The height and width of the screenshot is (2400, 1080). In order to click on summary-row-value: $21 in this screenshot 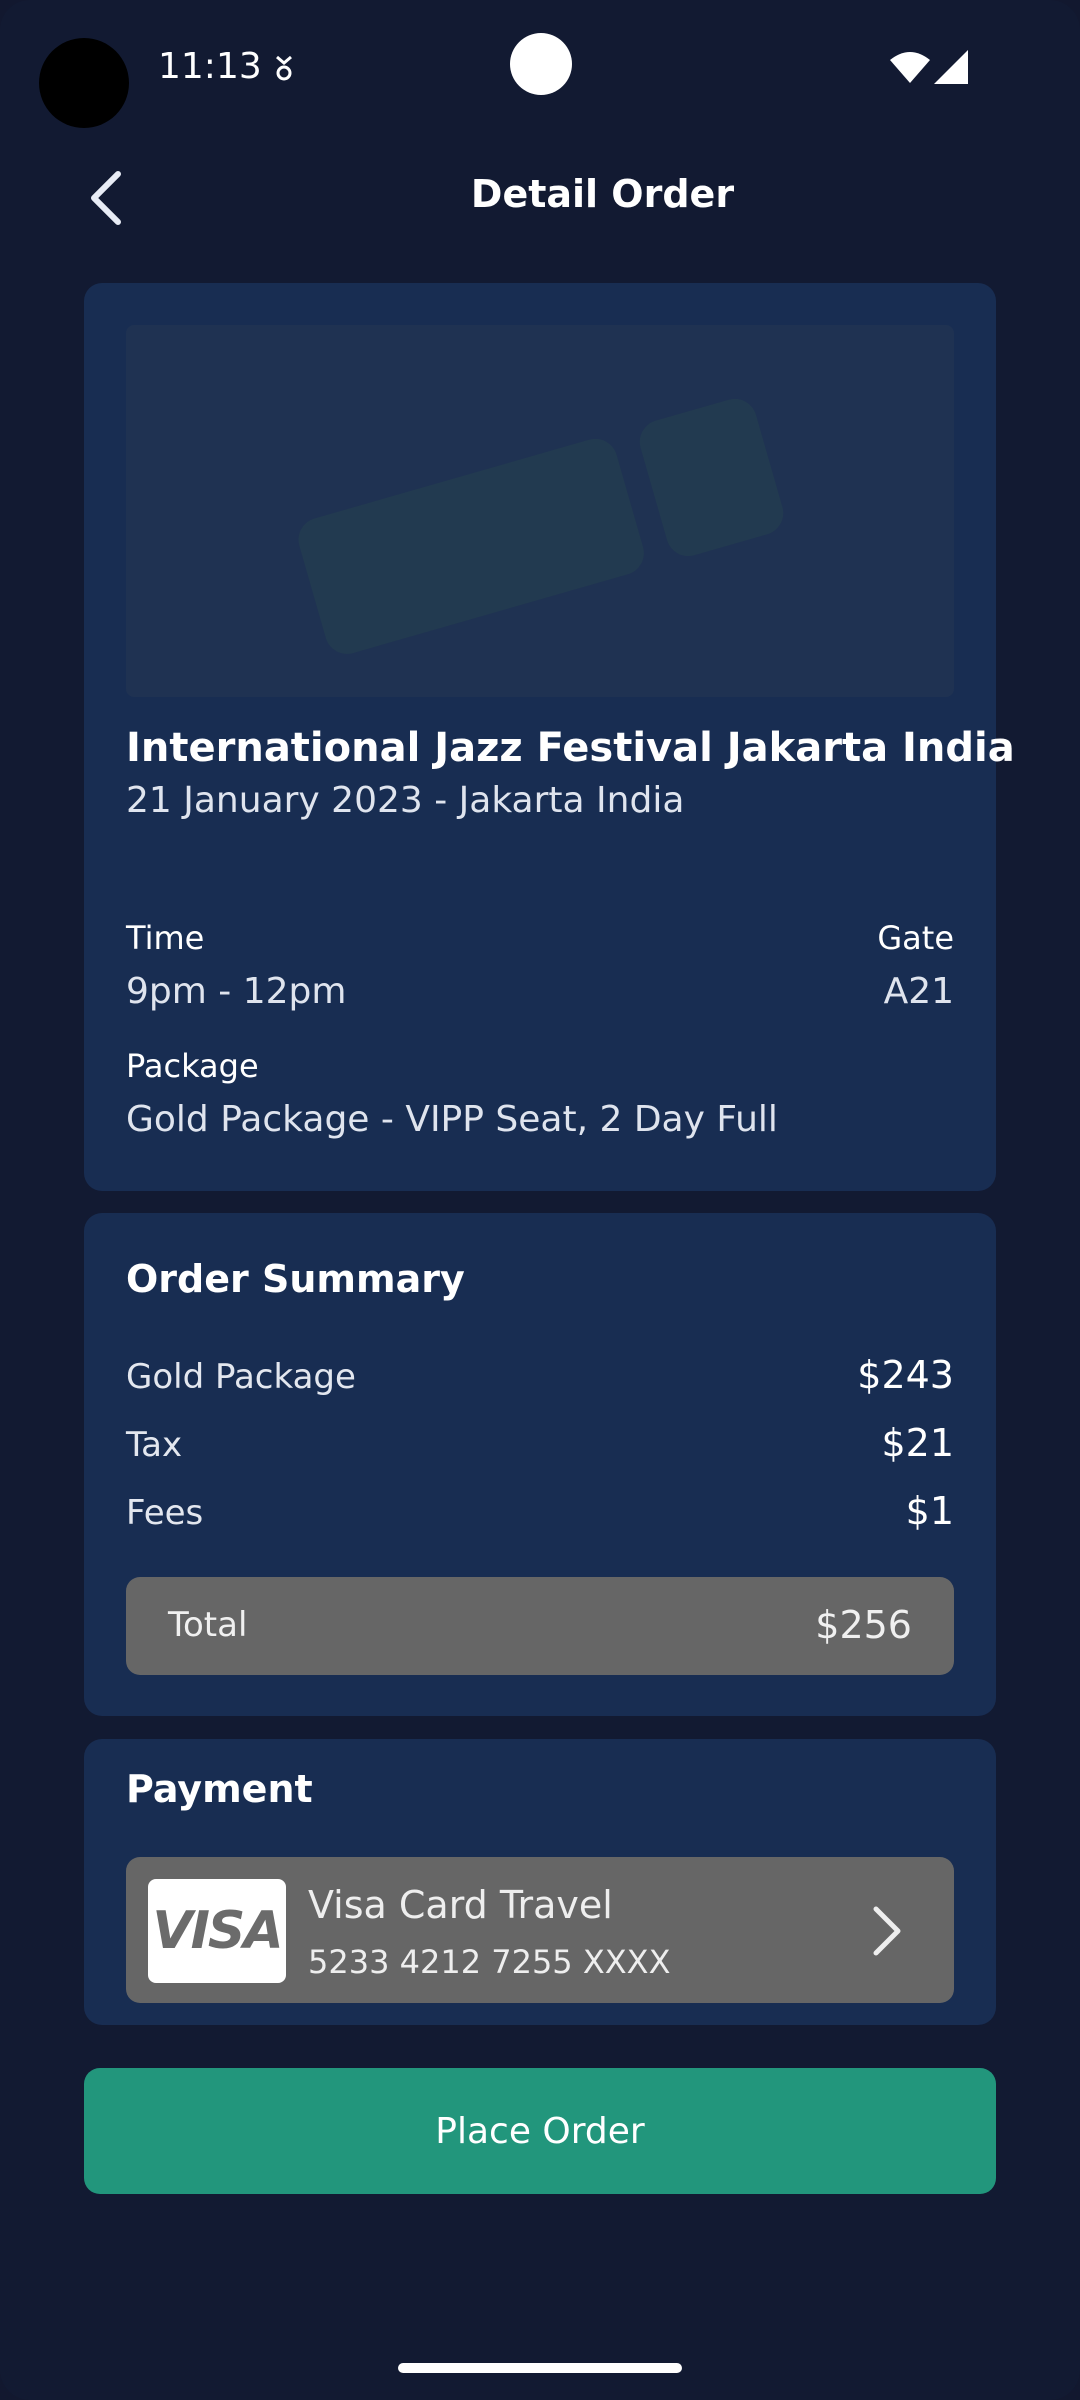, I will do `click(917, 1443)`.